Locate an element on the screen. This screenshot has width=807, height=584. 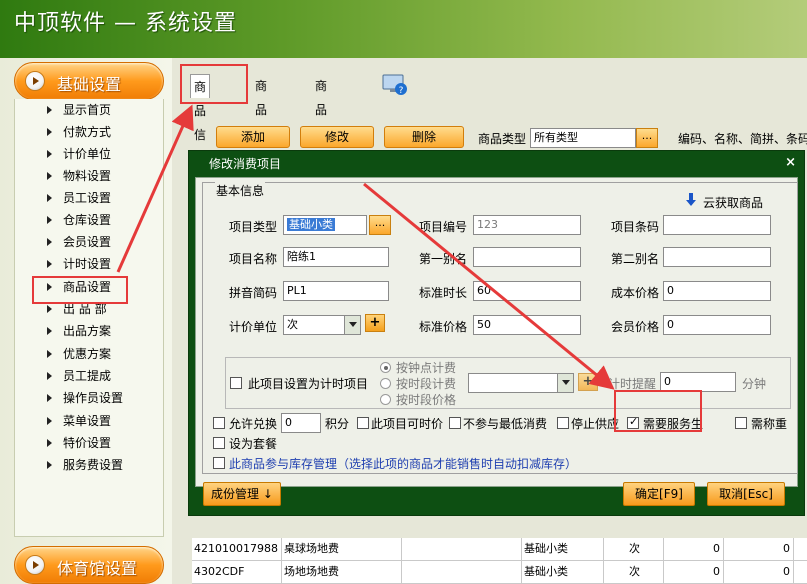
reminder-input: 0 is located at coordinates (698, 382).